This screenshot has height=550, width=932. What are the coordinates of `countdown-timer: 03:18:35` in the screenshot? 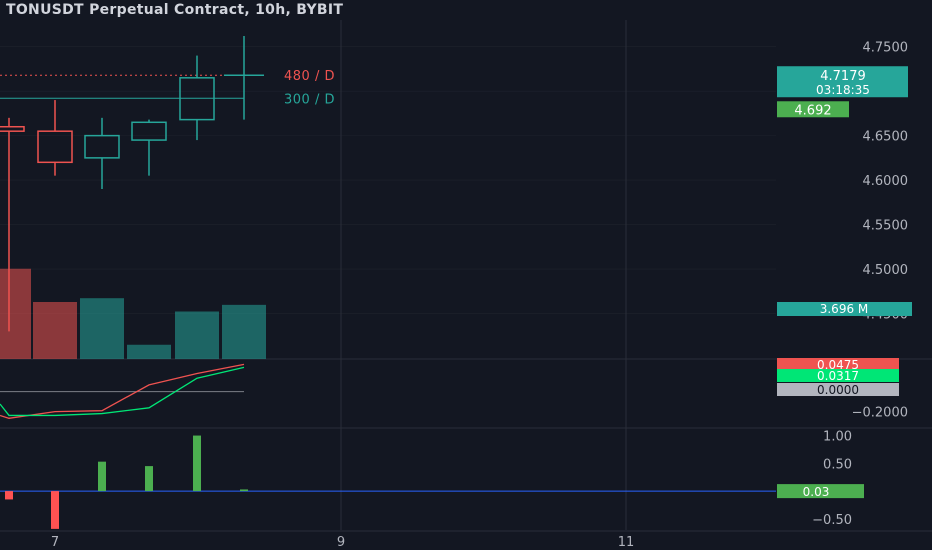 It's located at (843, 90).